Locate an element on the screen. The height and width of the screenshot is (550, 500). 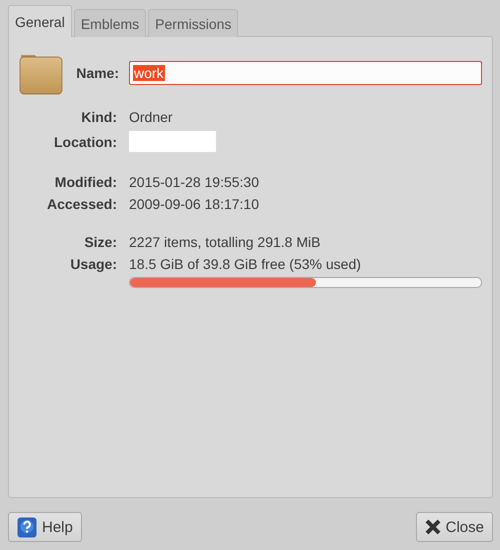
help-button: Help is located at coordinates (45, 527).